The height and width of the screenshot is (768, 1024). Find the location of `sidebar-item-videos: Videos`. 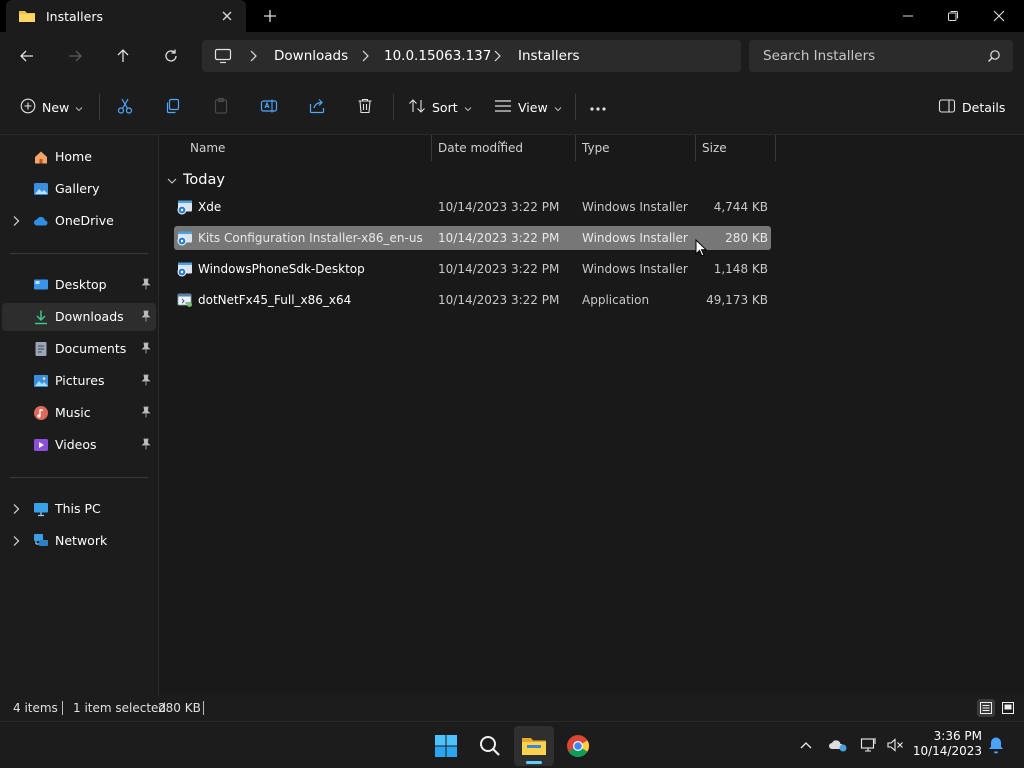

sidebar-item-videos: Videos is located at coordinates (79, 445).